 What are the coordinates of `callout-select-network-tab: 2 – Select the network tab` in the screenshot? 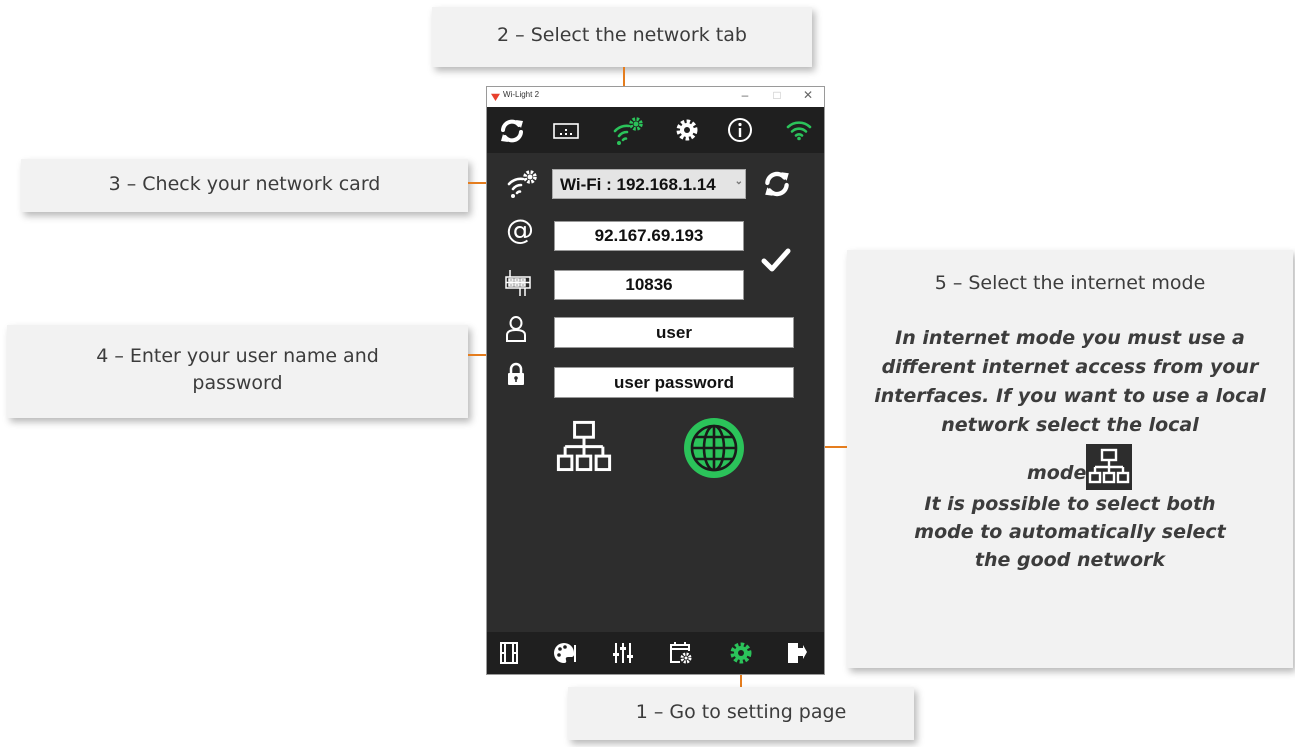 It's located at (622, 37).